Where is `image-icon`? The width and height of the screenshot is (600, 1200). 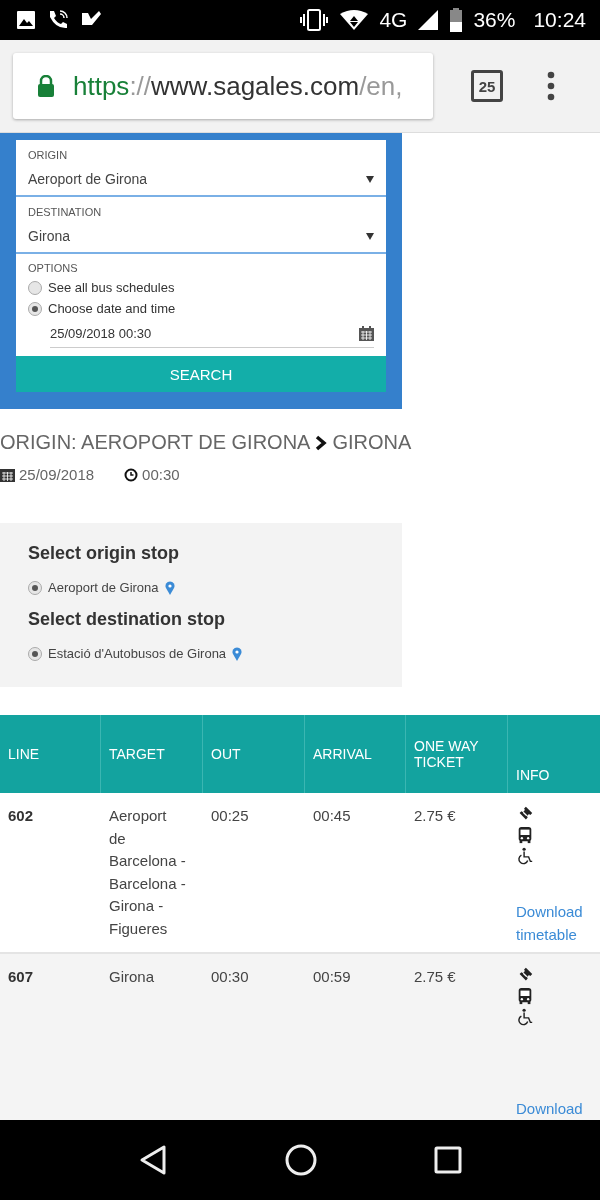 image-icon is located at coordinates (26, 20).